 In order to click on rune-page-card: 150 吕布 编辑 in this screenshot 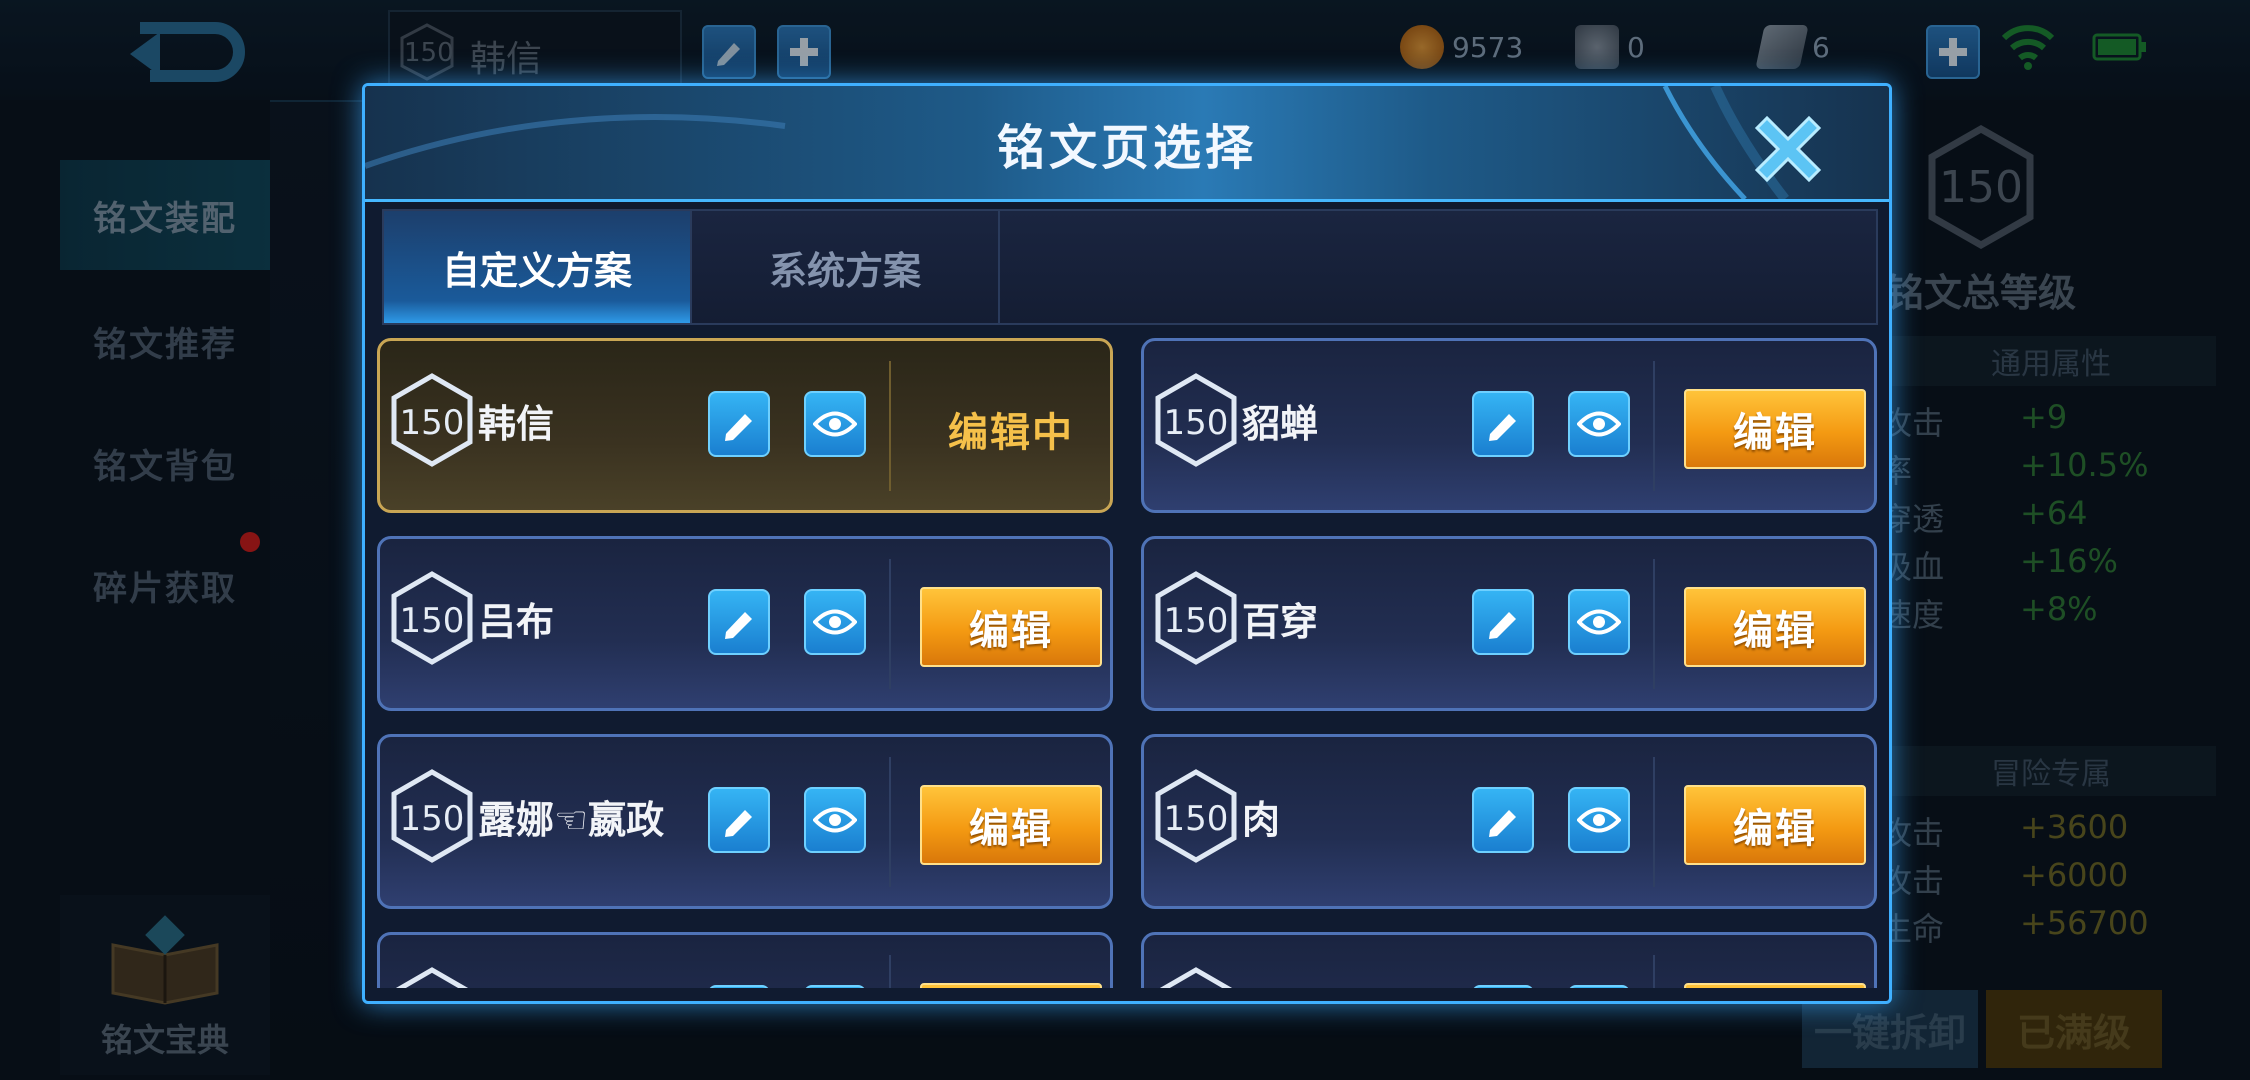, I will do `click(745, 623)`.